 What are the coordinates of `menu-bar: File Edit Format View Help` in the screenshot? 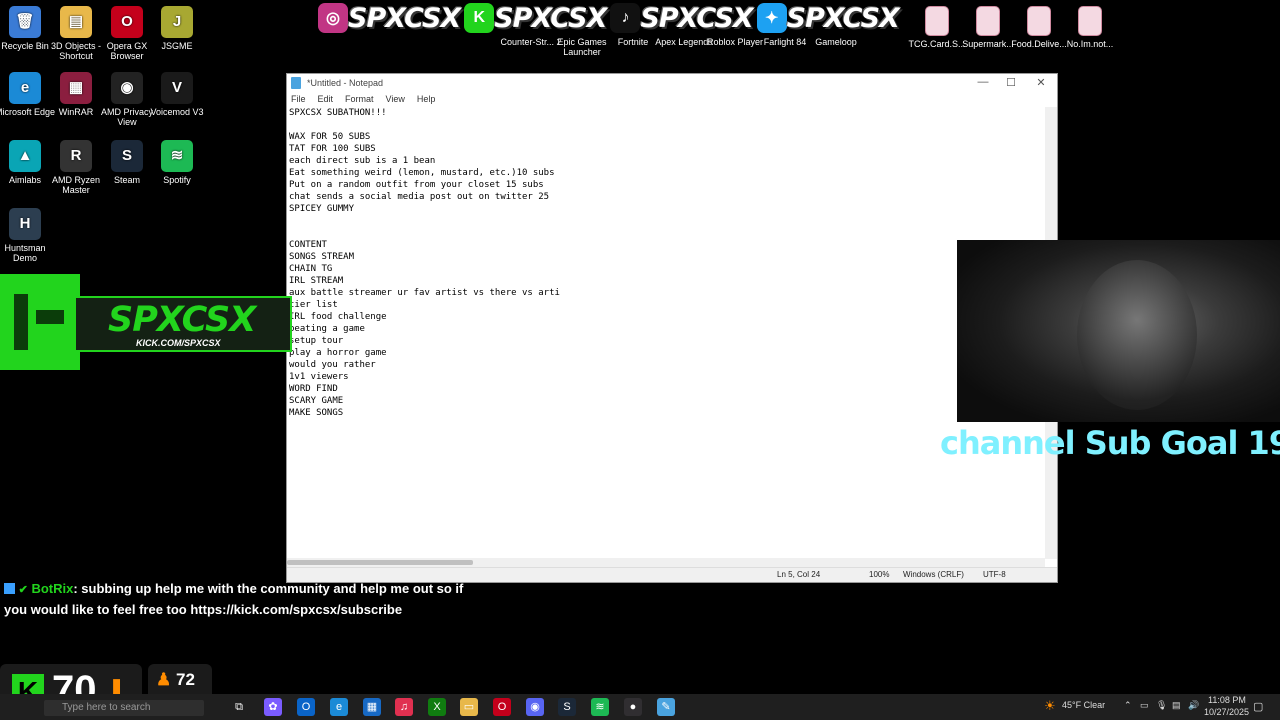 It's located at (672, 101).